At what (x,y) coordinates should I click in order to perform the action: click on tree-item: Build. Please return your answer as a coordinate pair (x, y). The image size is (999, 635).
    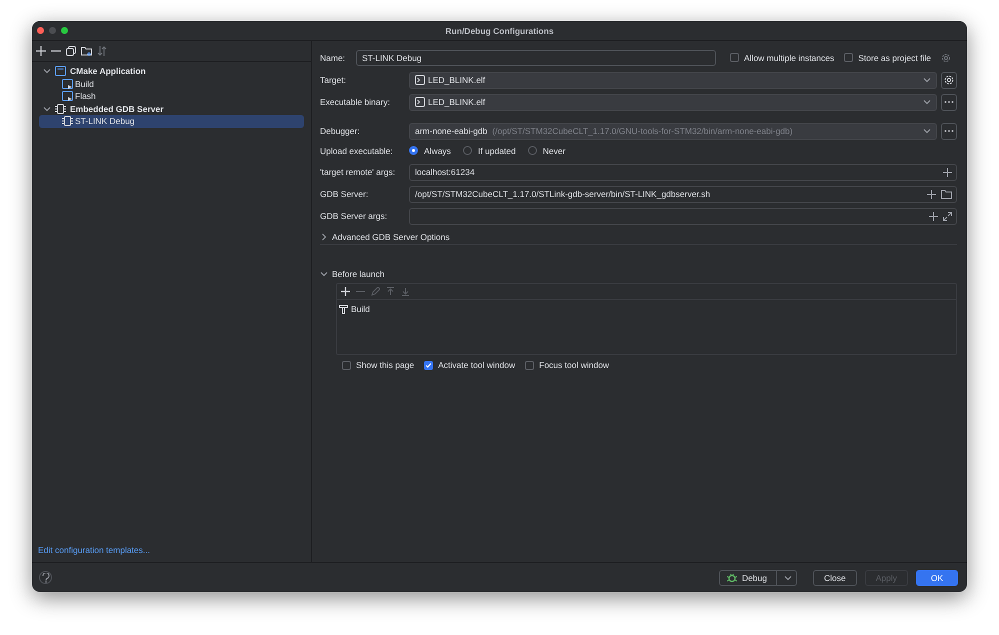
    Looking at the image, I should click on (171, 84).